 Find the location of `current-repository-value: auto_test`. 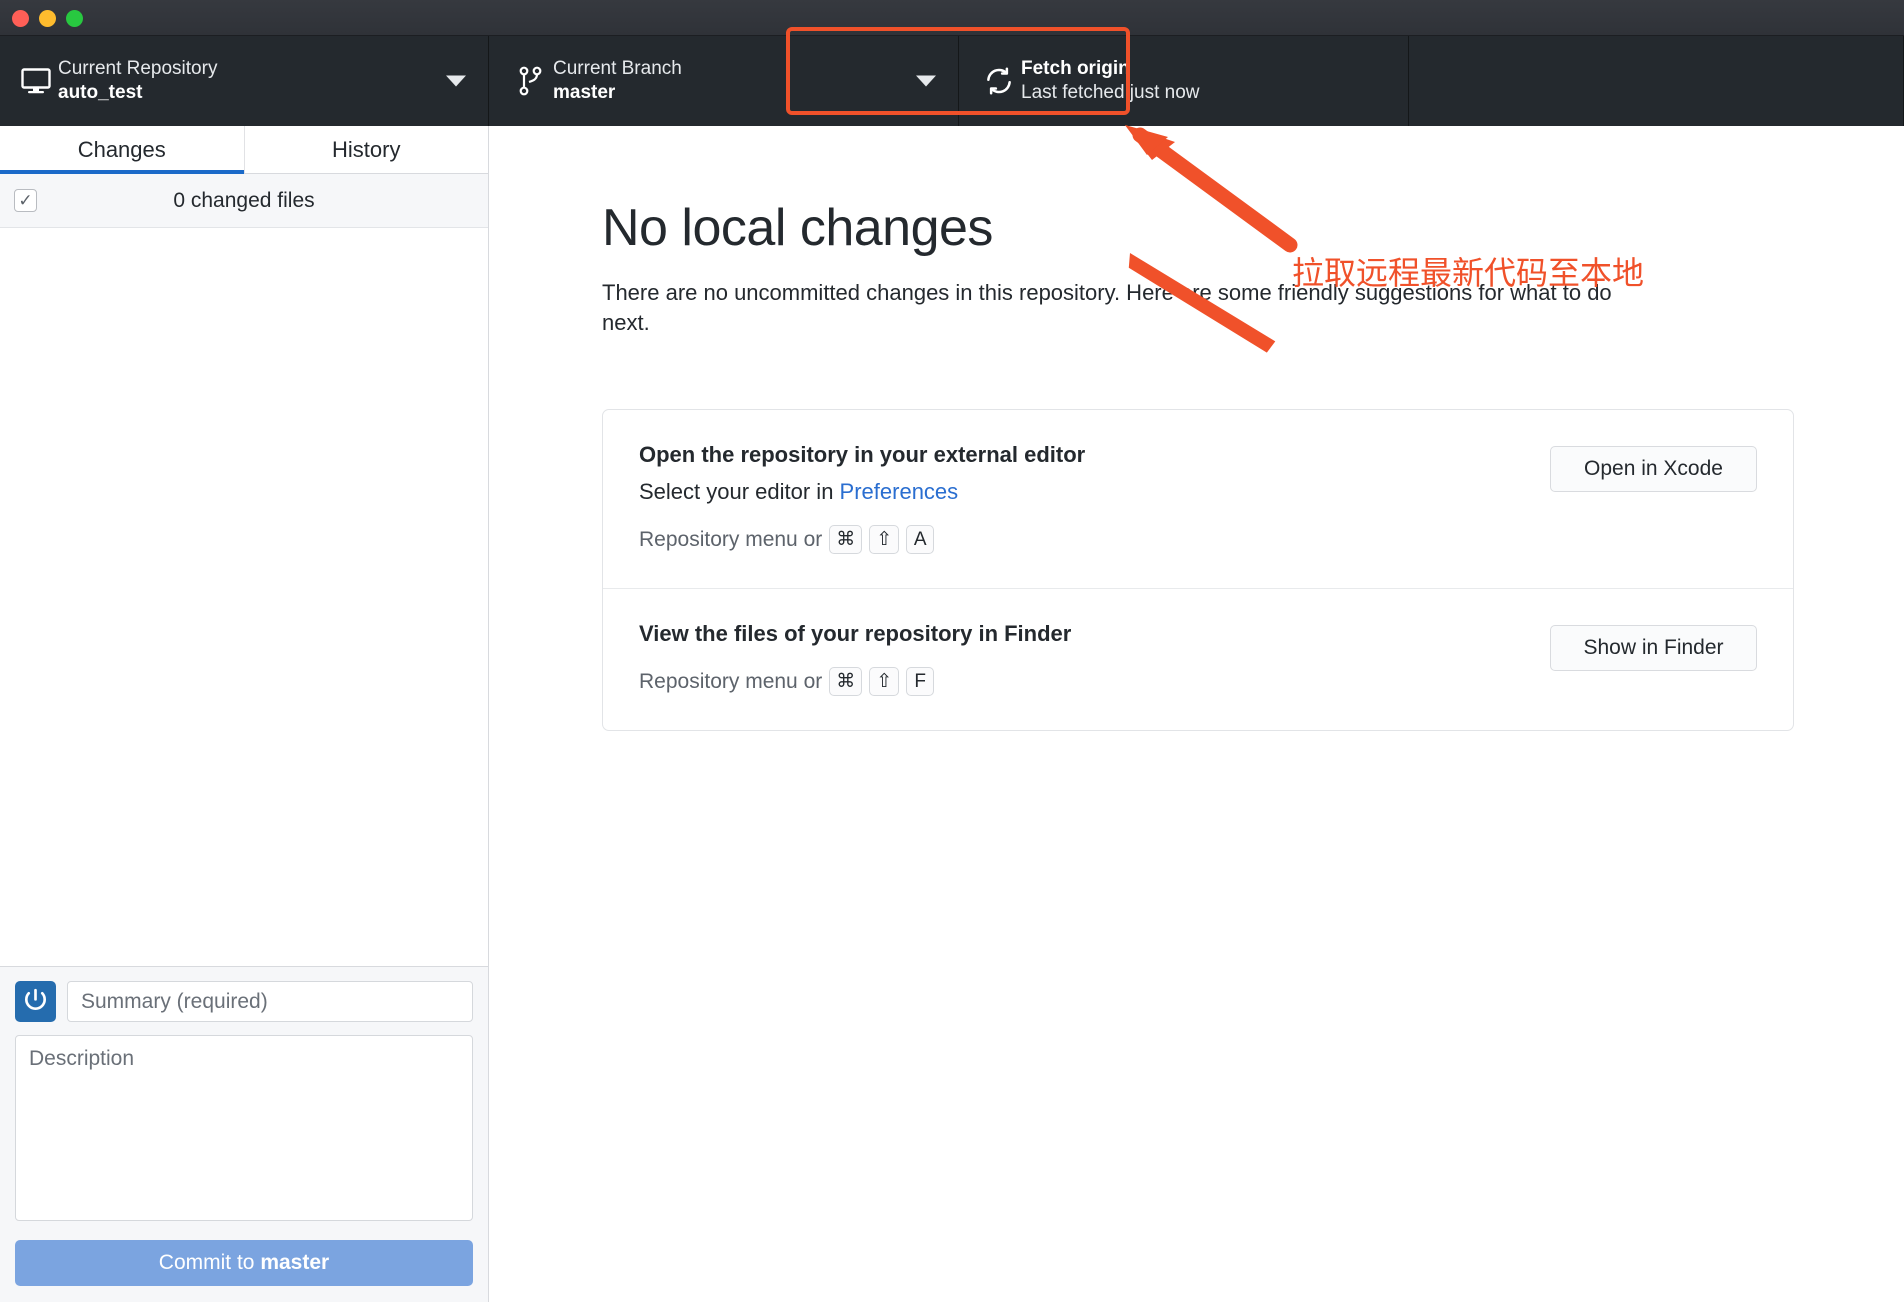

current-repository-value: auto_test is located at coordinates (100, 92).